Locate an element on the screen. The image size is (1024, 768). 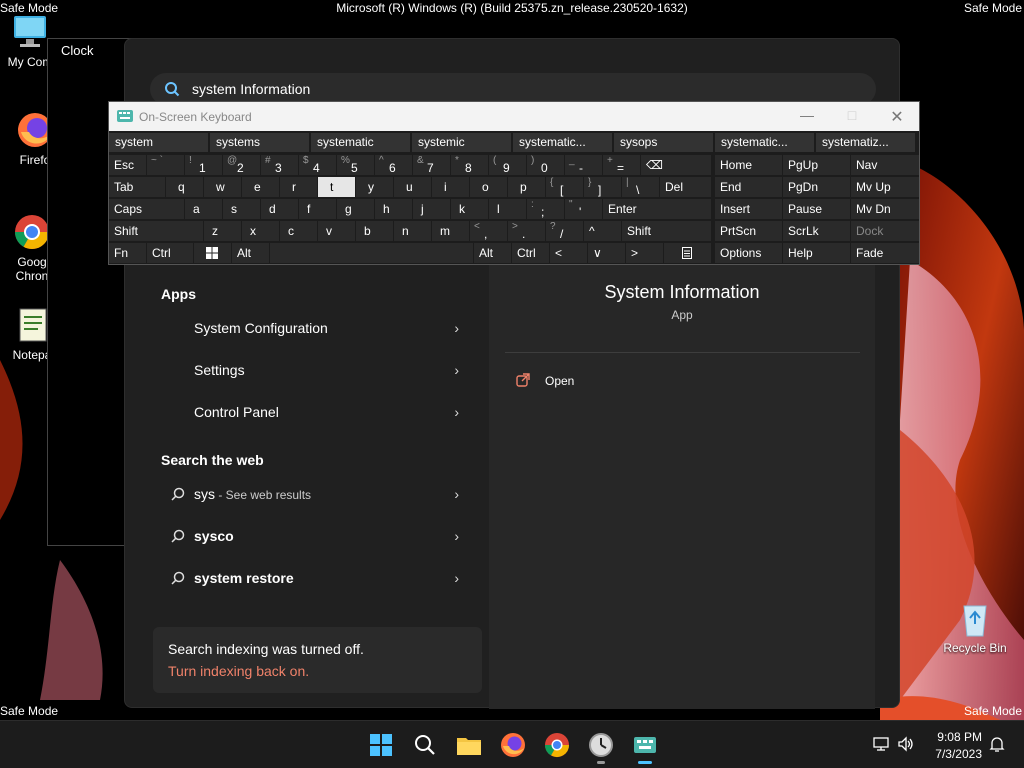
key-number-11: _ - is located at coordinates (583, 165).